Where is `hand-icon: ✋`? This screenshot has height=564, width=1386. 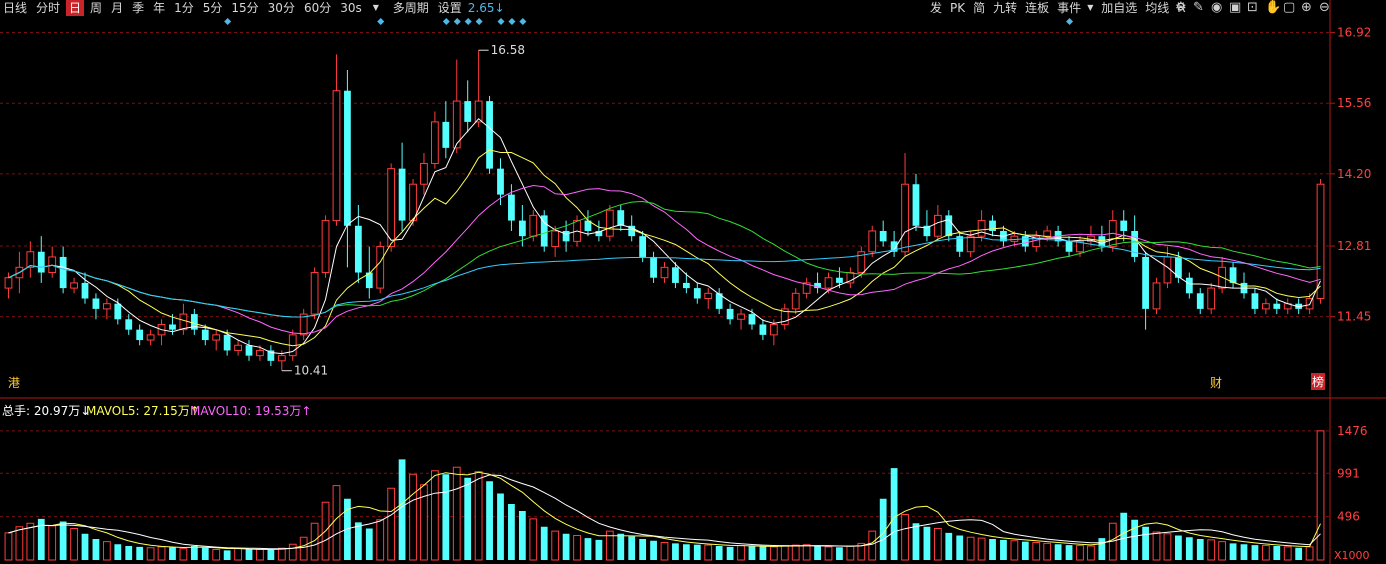
hand-icon: ✋ is located at coordinates (1273, 8).